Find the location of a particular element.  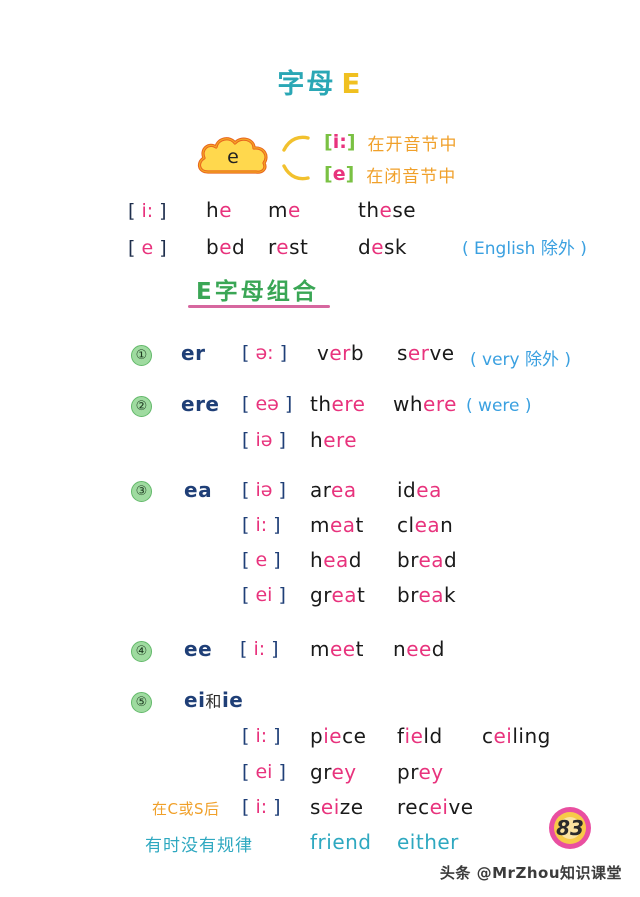

page-title-en: E is located at coordinates (352, 83).